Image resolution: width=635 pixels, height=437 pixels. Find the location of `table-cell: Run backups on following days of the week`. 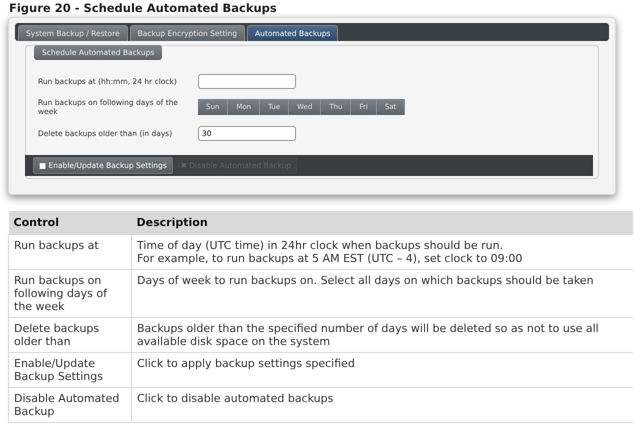

table-cell: Run backups on following days of the week is located at coordinates (70, 294).